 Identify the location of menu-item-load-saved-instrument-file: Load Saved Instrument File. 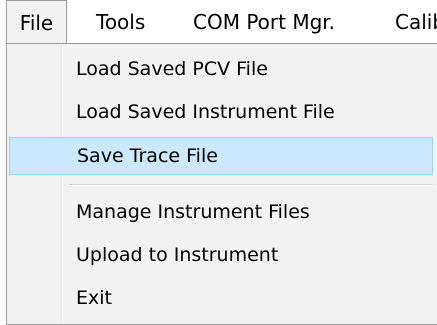
(221, 113).